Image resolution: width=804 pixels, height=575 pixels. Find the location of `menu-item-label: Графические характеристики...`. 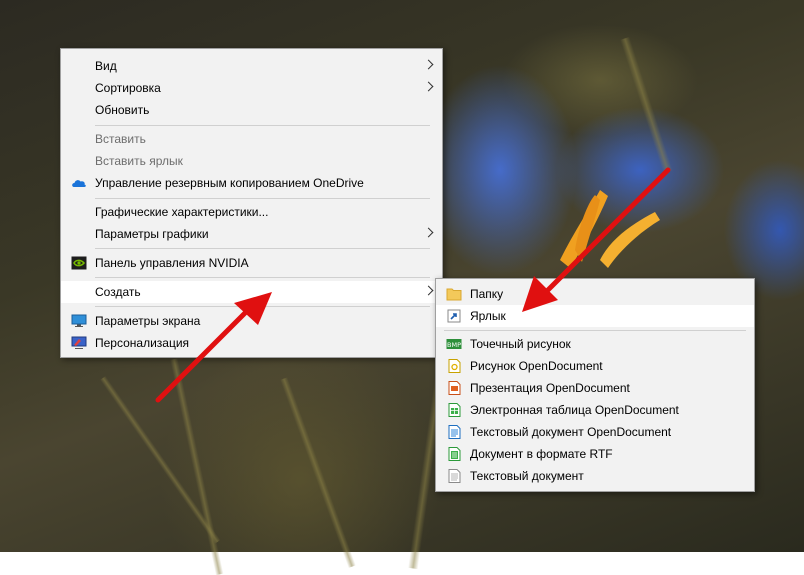

menu-item-label: Графические характеристики... is located at coordinates (182, 212).